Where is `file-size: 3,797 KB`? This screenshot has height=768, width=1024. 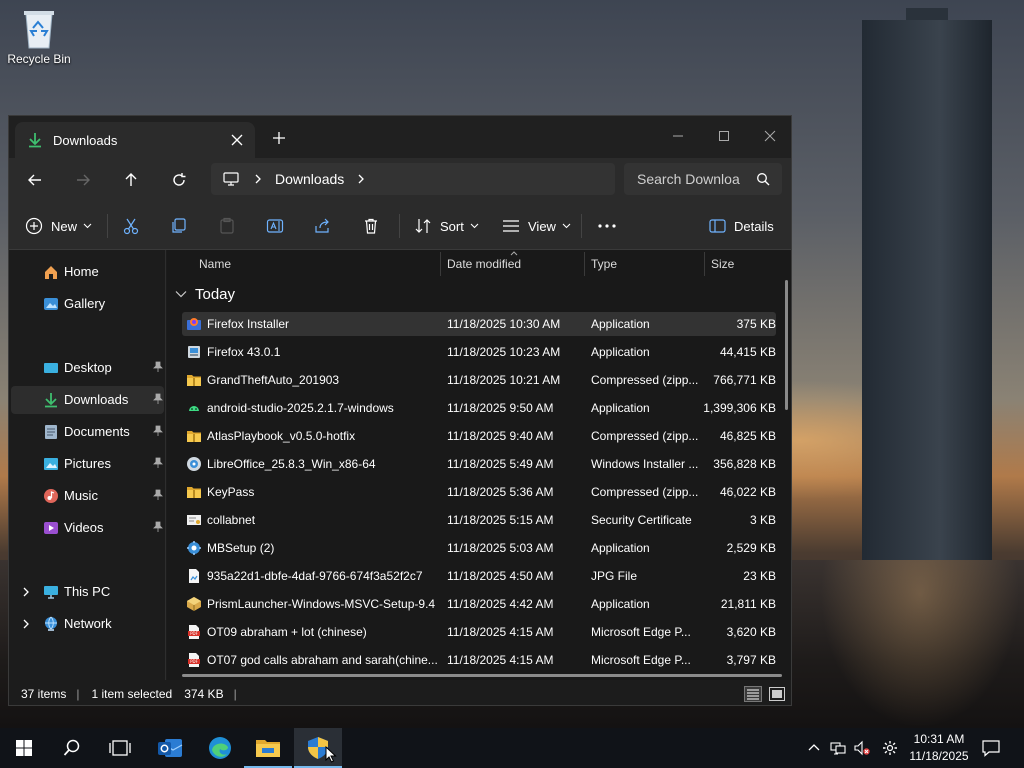 file-size: 3,797 KB is located at coordinates (751, 660).